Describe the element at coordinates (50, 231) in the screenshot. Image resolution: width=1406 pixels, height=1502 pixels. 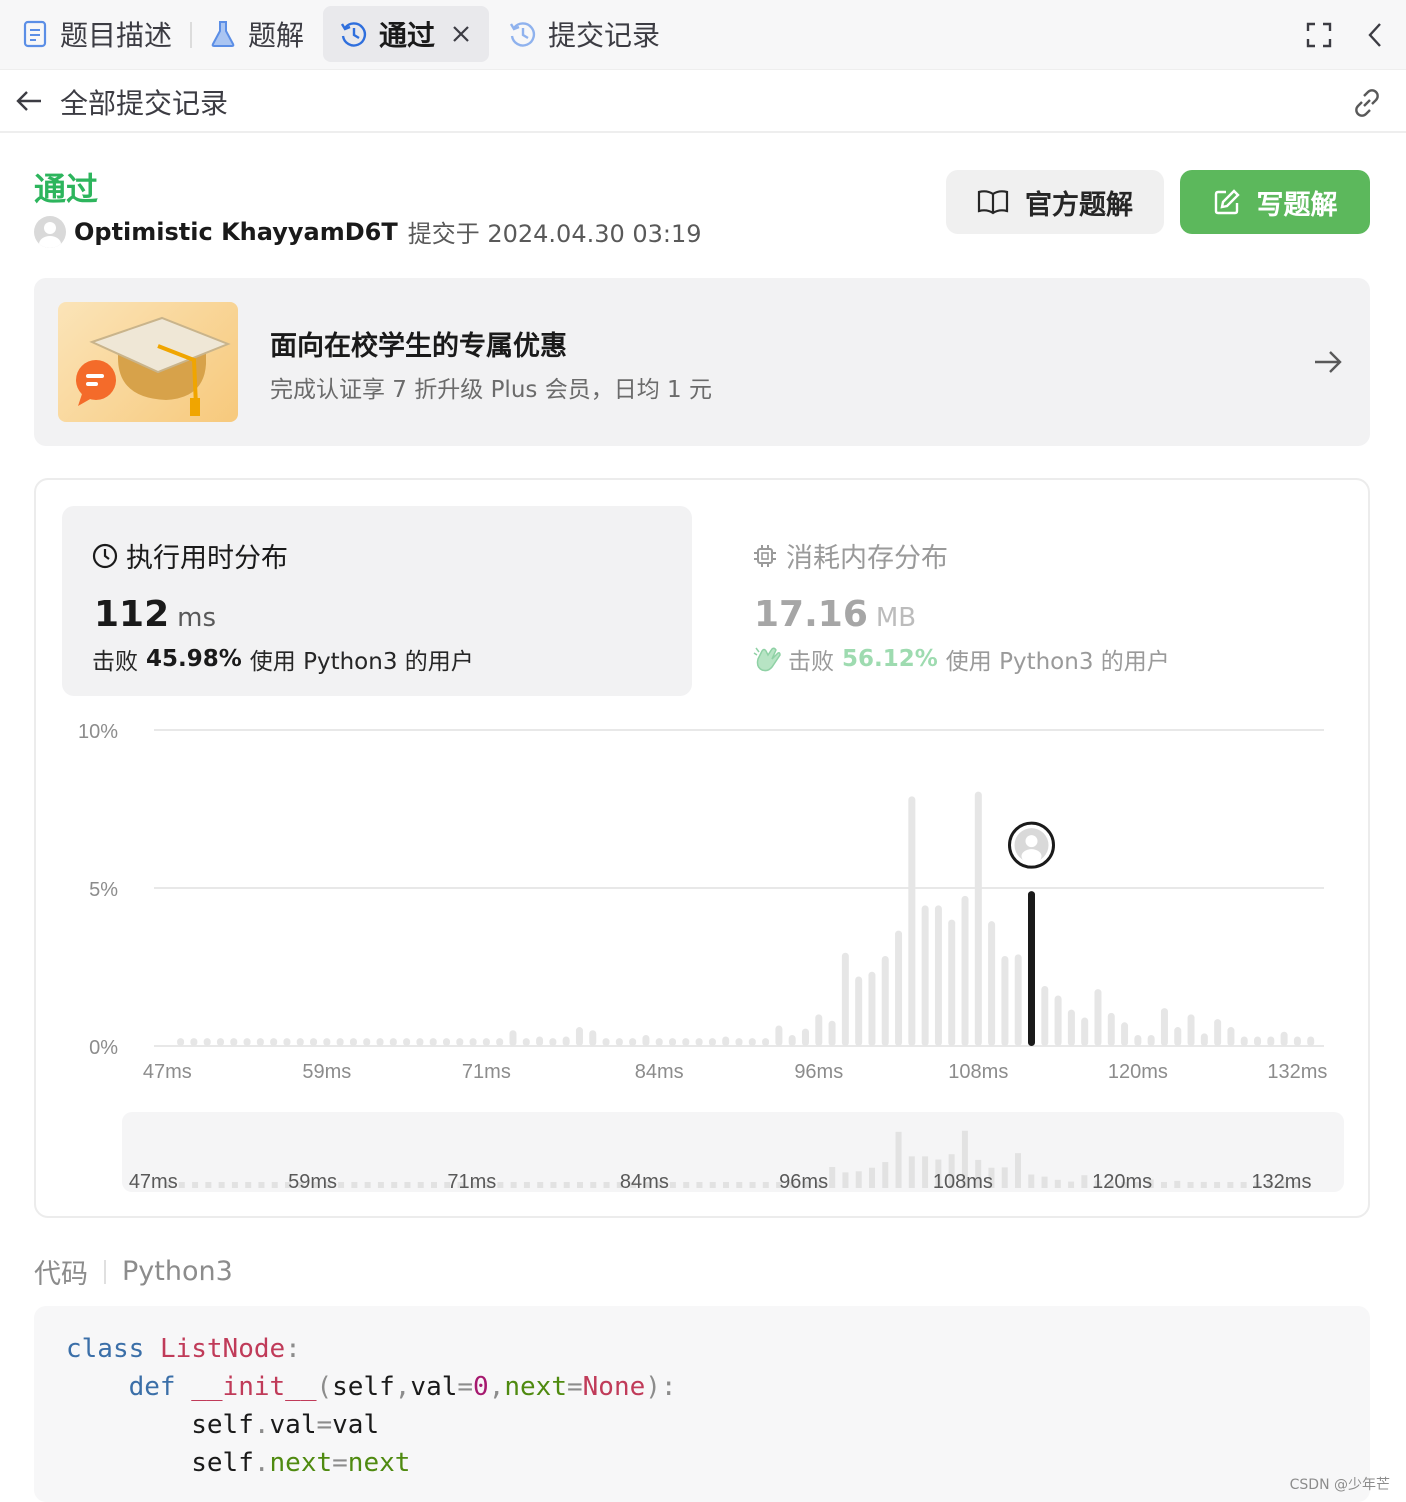
I see `avatar` at that location.